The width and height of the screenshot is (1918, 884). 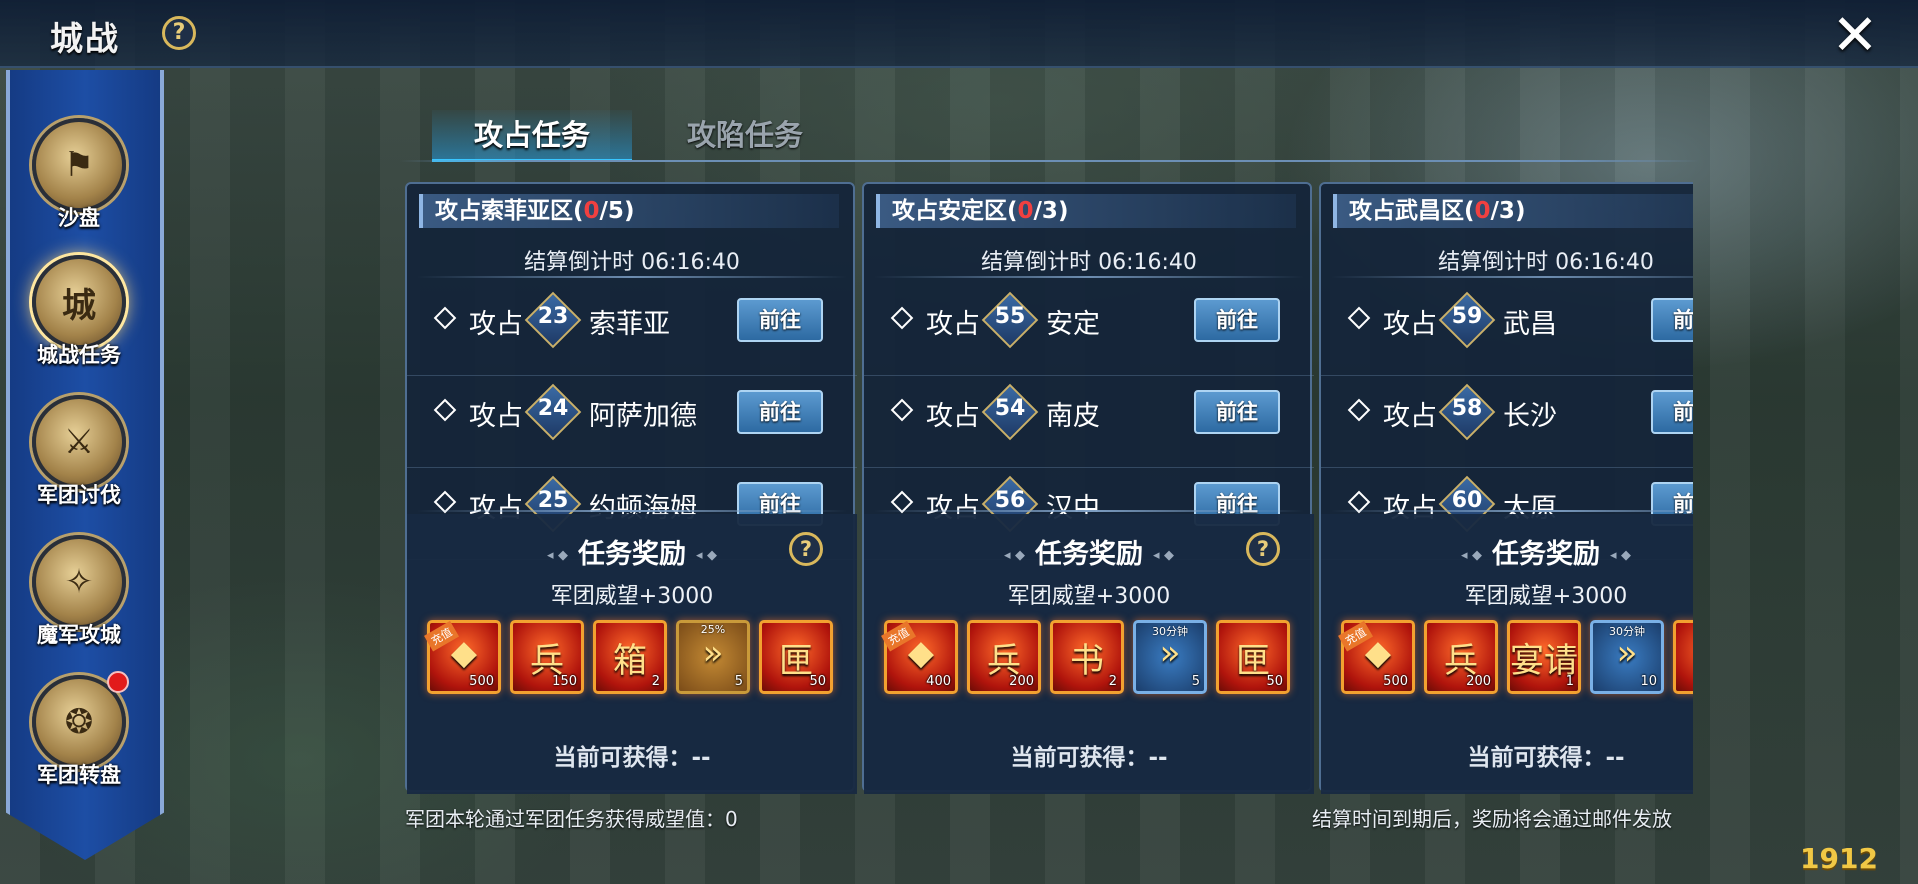 What do you see at coordinates (79, 635) in the screenshot?
I see `sidebar-item-label: 魔军攻城` at bounding box center [79, 635].